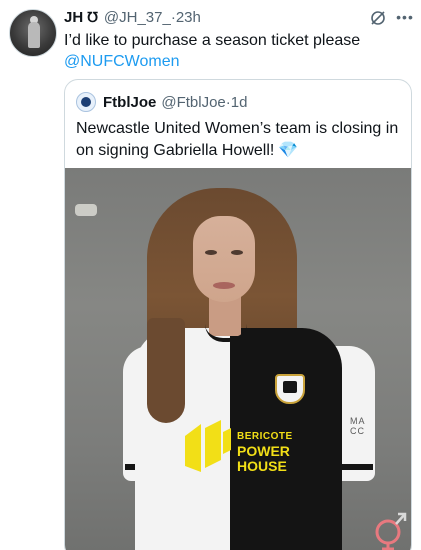 This screenshot has width=421, height=550. I want to click on side-print-line-1: MA, so click(358, 421).